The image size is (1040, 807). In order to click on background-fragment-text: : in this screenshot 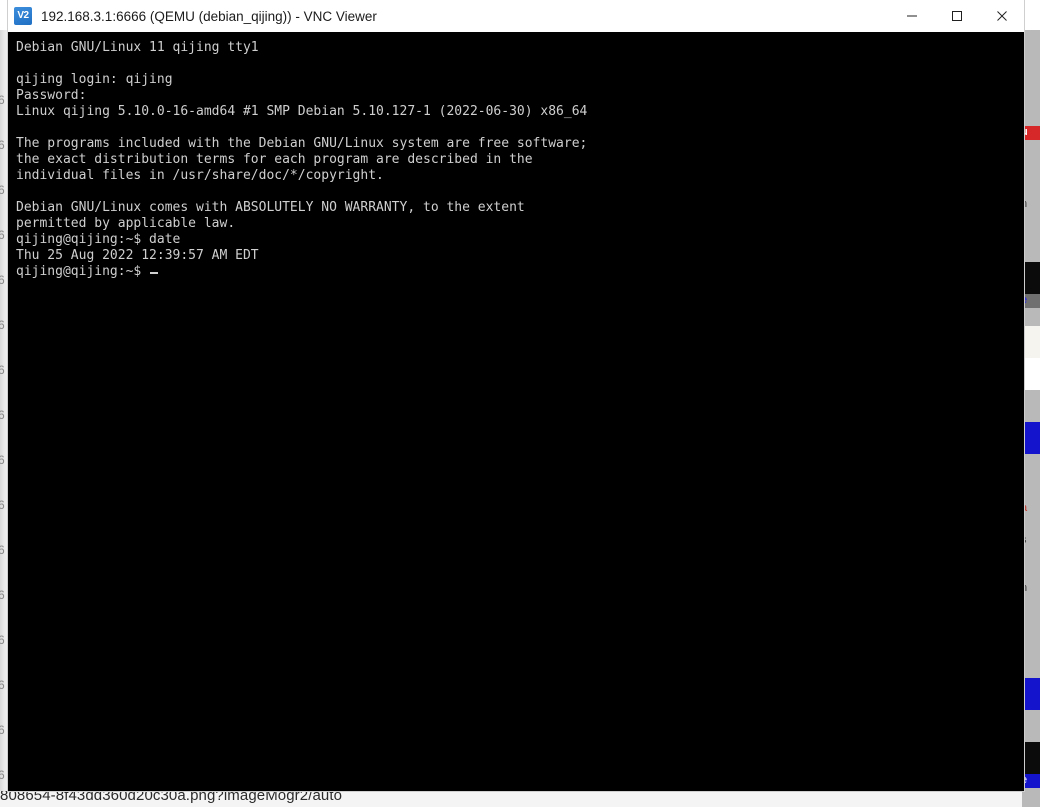, I will do `click(1031, 652)`.